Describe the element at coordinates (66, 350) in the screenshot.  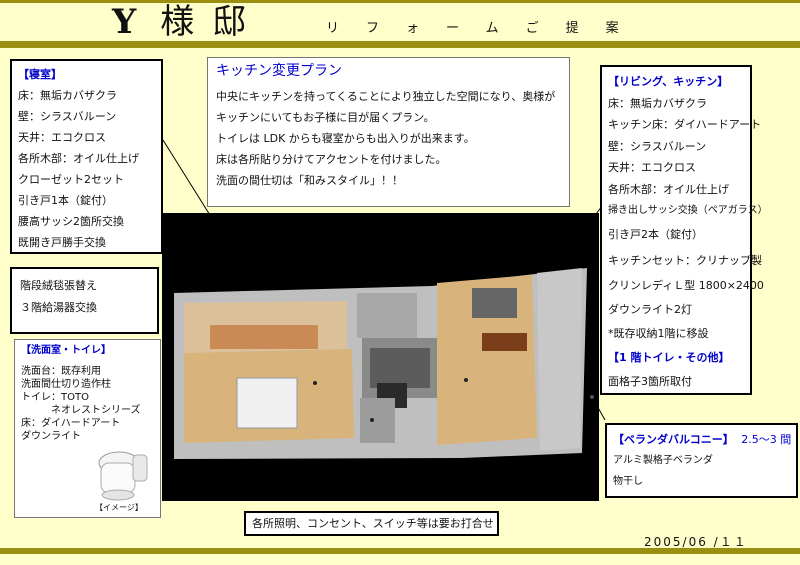
I see `washroom-heading: 【洗面室・トイレ】` at that location.